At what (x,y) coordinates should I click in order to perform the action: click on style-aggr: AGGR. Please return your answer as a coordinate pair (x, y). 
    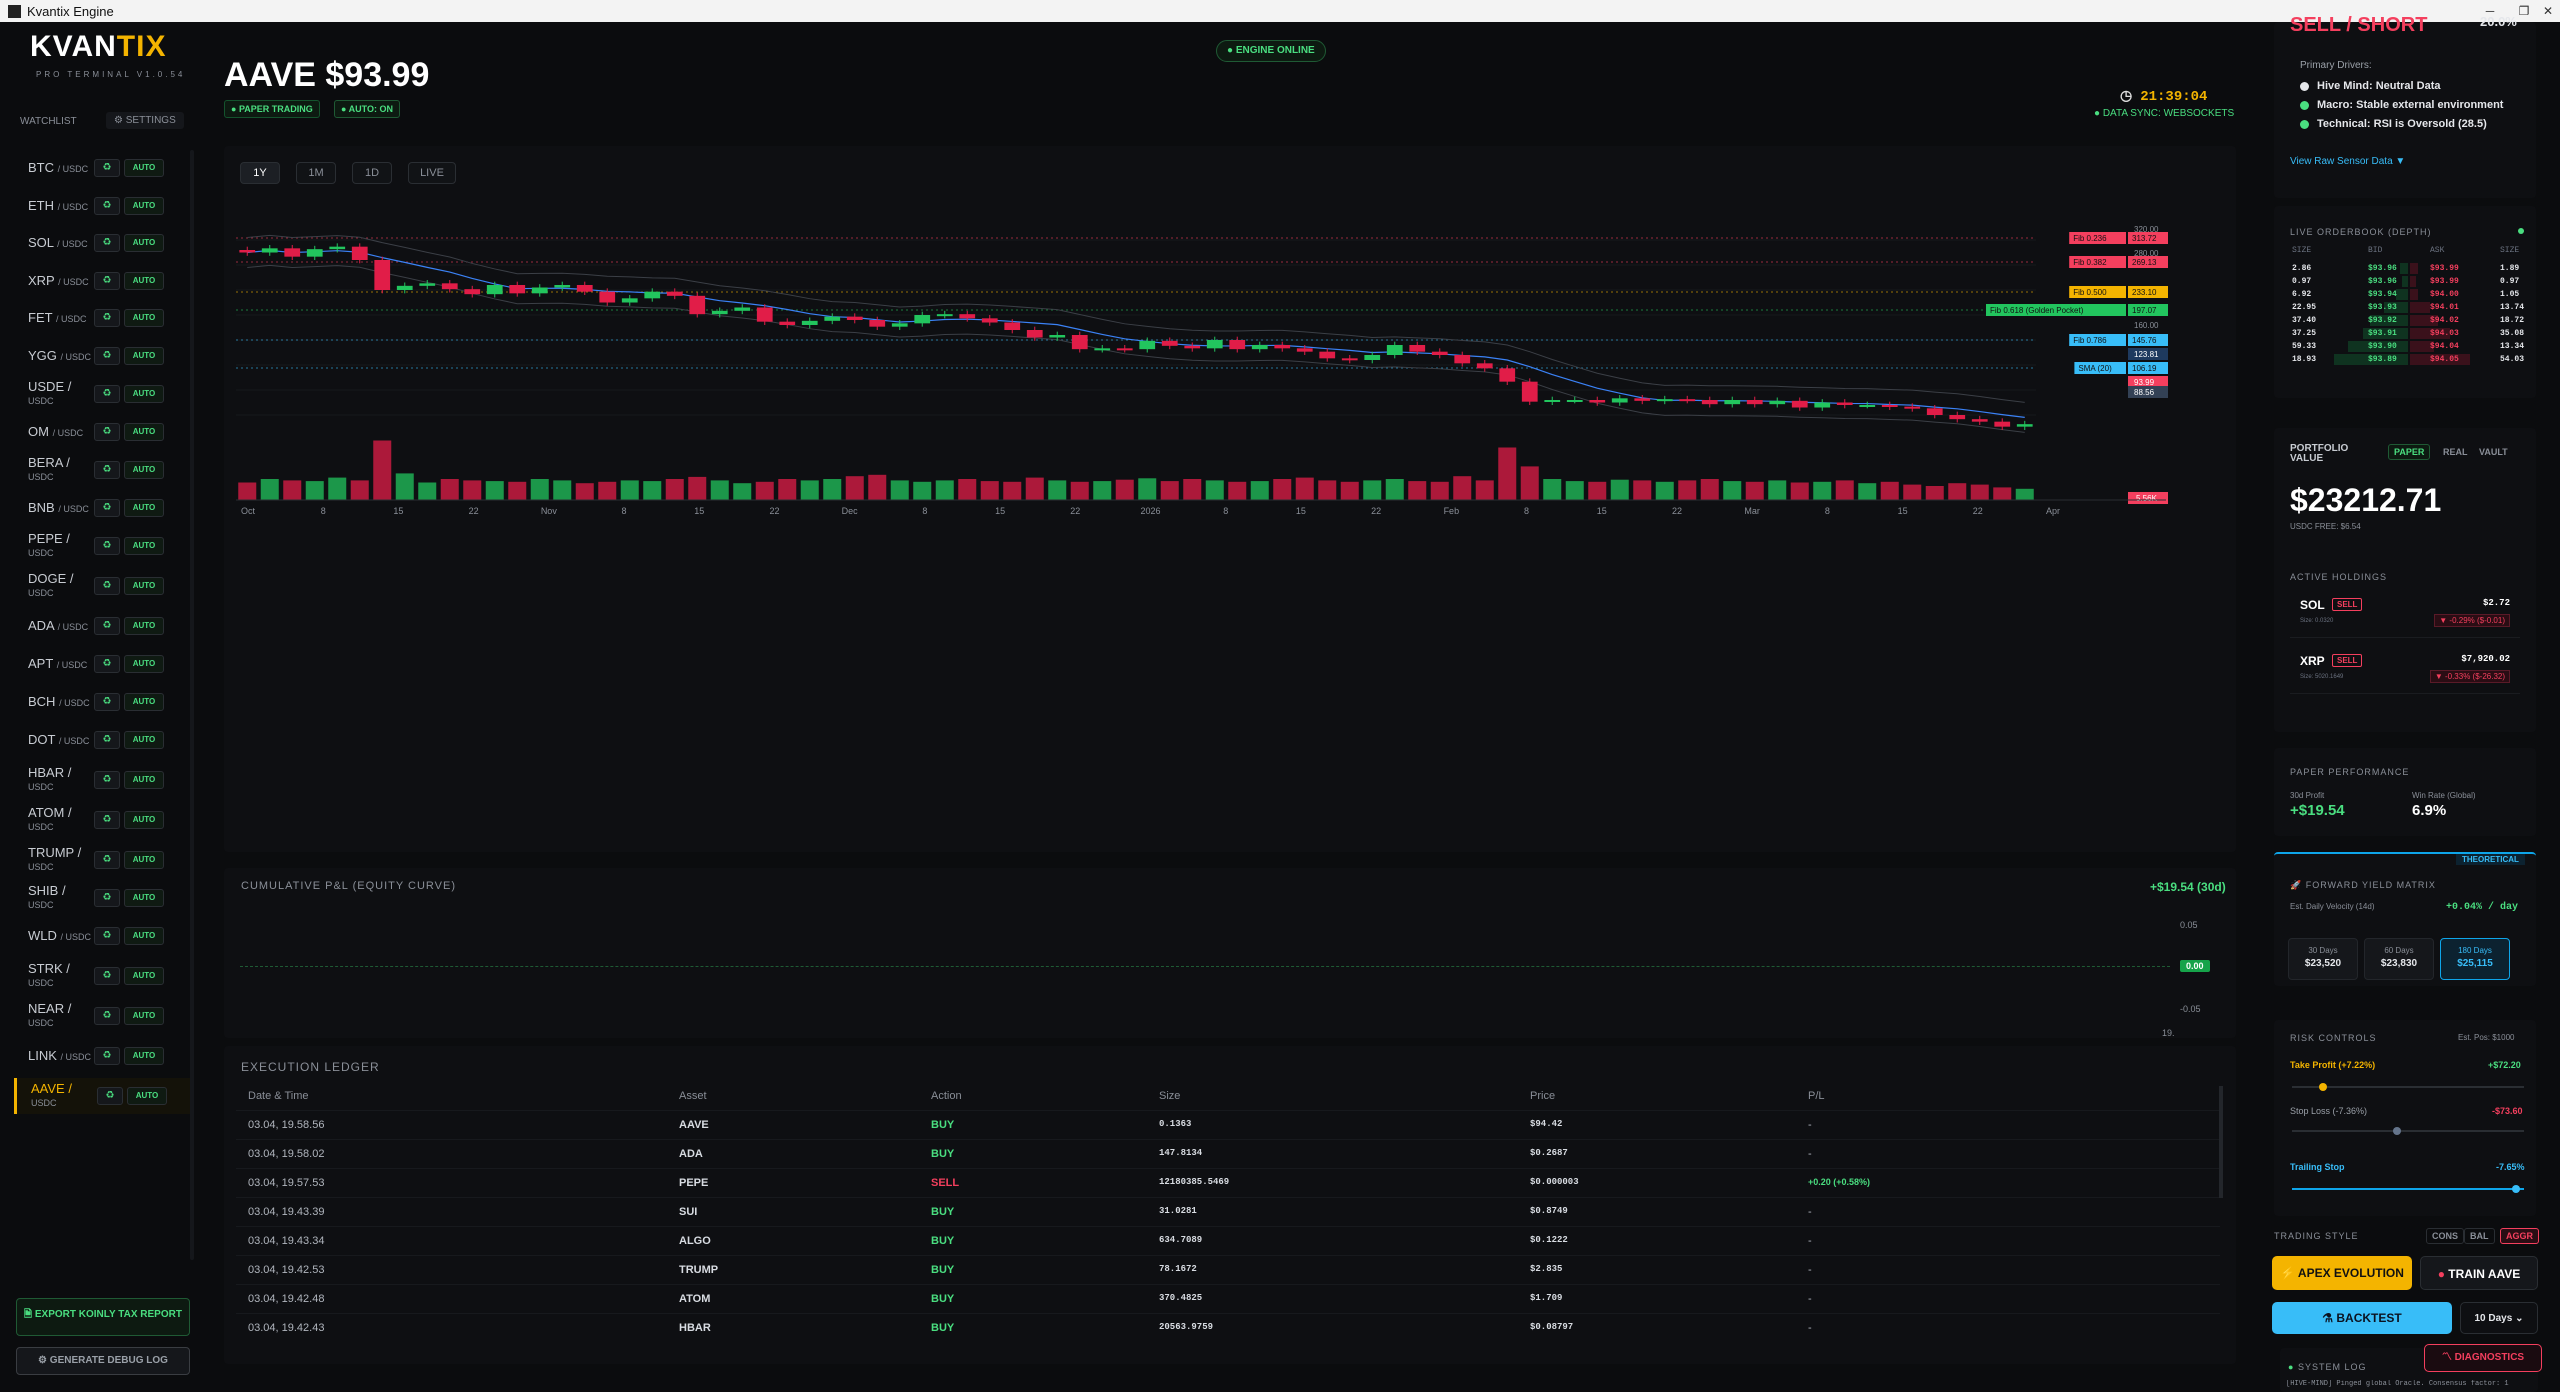
    Looking at the image, I should click on (2519, 1236).